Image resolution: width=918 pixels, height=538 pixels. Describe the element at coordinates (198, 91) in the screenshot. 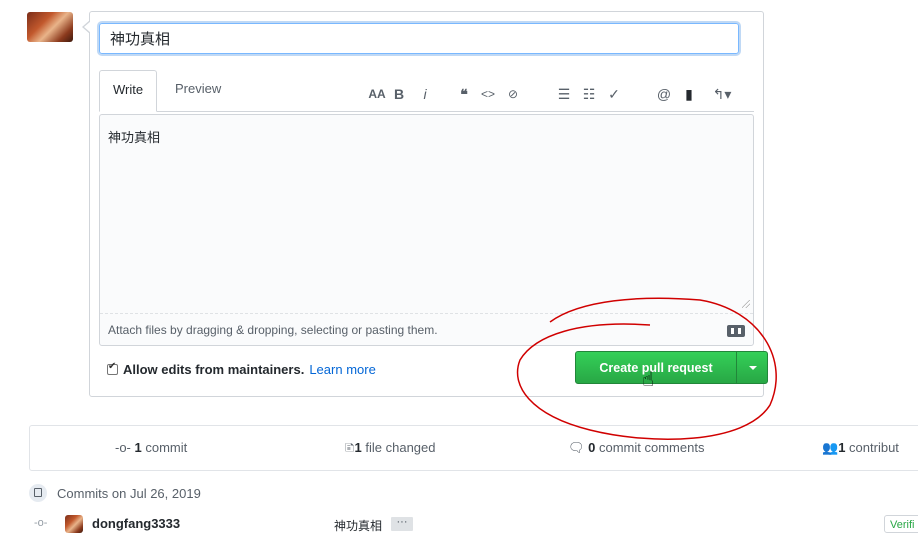

I see `tab-preview: Preview` at that location.